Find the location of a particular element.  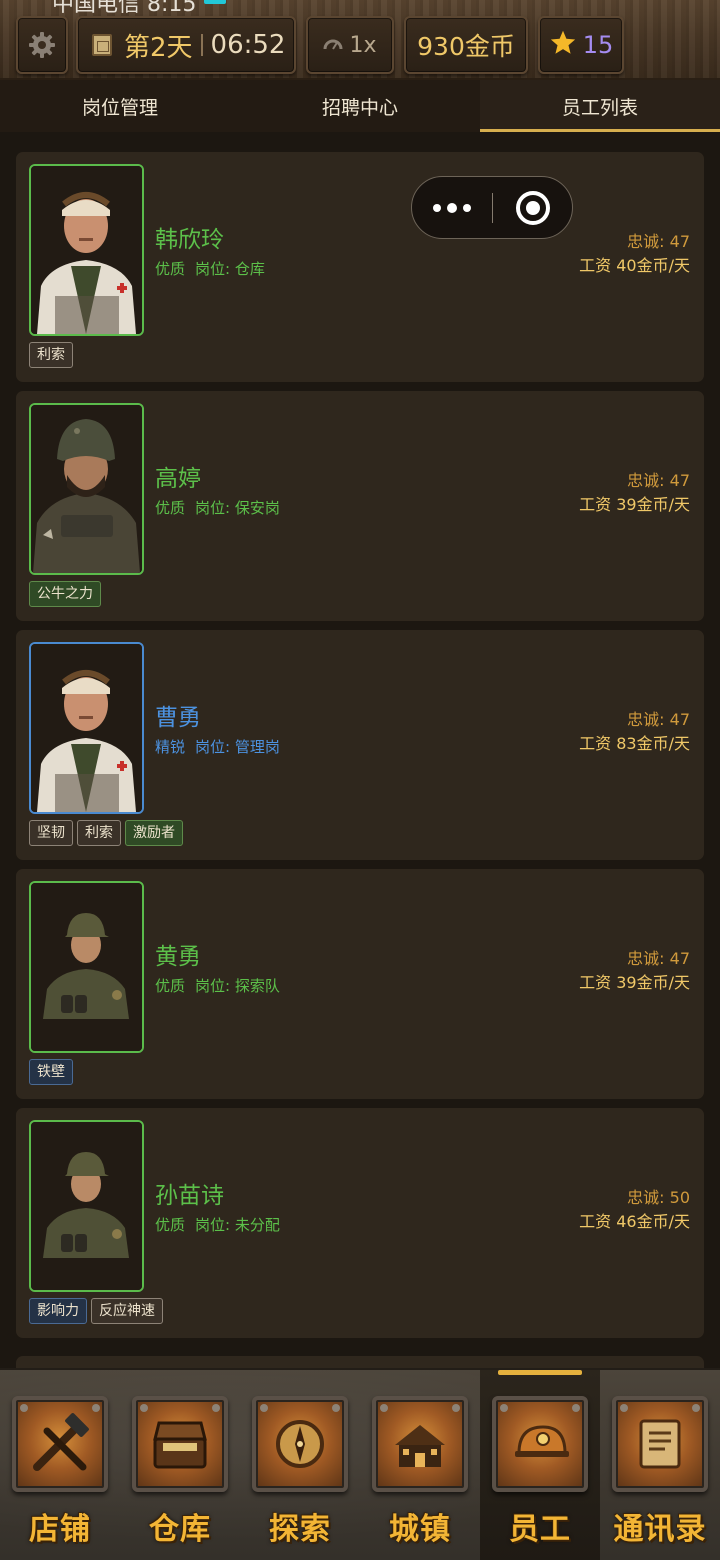

employee-card: 高婷 优质 岗位: 保安岗 忠诚: 47 工资 39金币/天 公牛之力 is located at coordinates (360, 506).